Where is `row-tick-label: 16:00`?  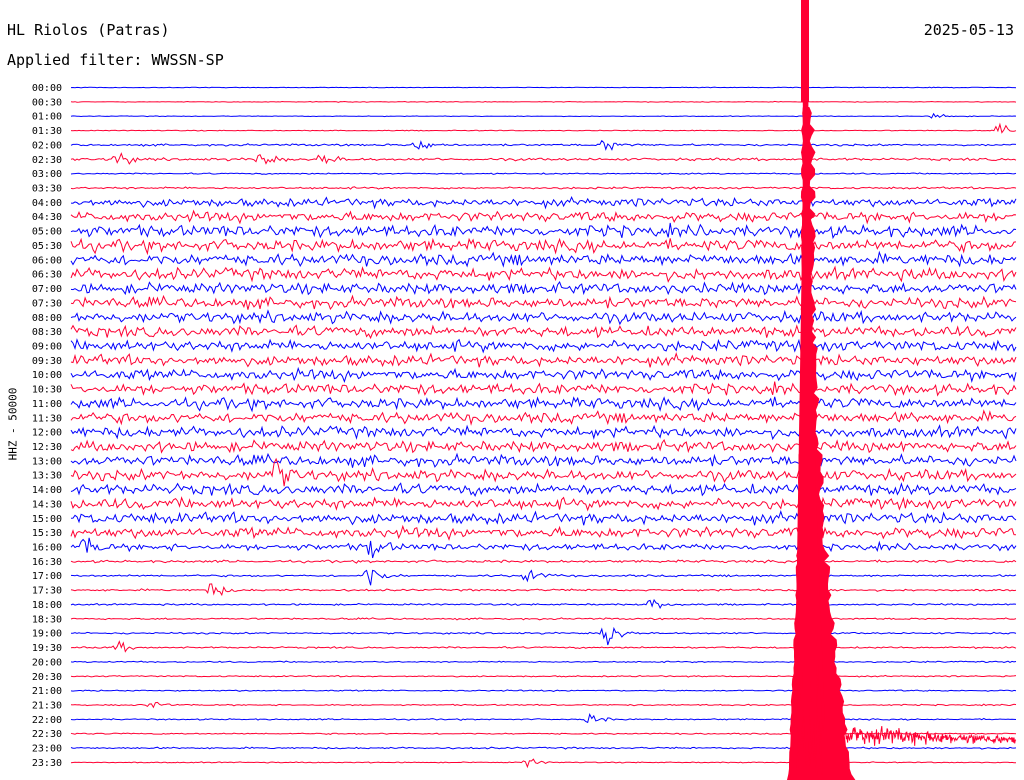 row-tick-label: 16:00 is located at coordinates (47, 548).